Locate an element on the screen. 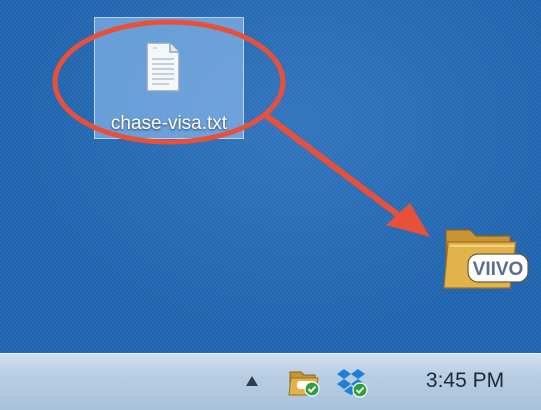 The image size is (541, 410). text-file-icon is located at coordinates (163, 67).